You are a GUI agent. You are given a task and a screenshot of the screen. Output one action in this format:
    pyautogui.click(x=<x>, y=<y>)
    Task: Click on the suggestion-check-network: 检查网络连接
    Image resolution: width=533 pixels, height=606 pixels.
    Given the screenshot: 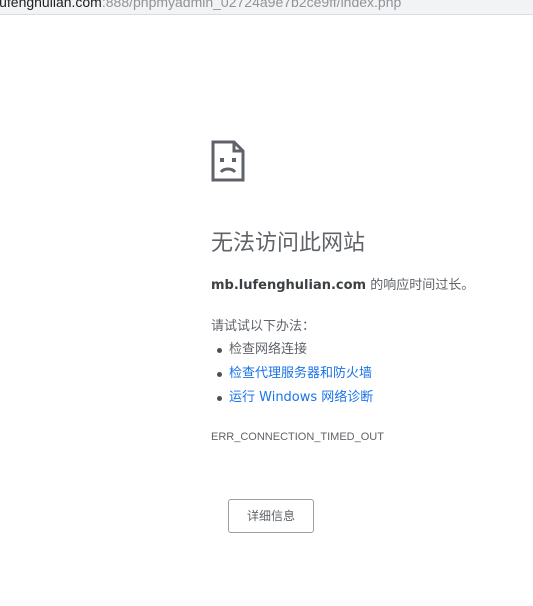 What is the action you would take?
    pyautogui.click(x=294, y=352)
    